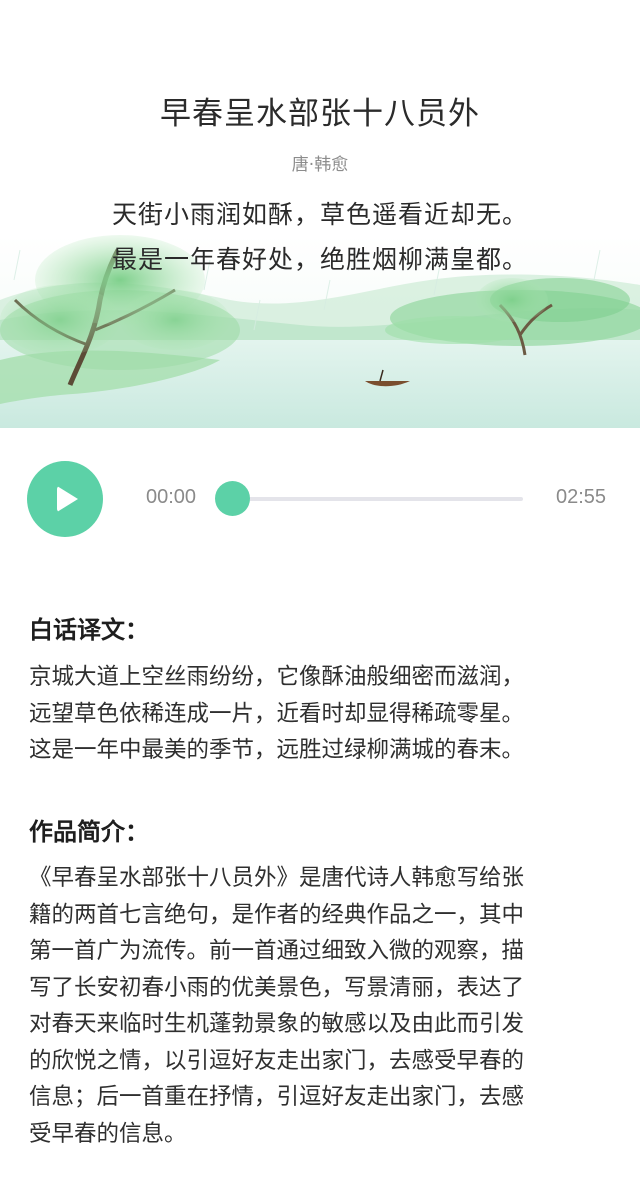  I want to click on poem-title: 早春呈水部张十八员外, so click(320, 114).